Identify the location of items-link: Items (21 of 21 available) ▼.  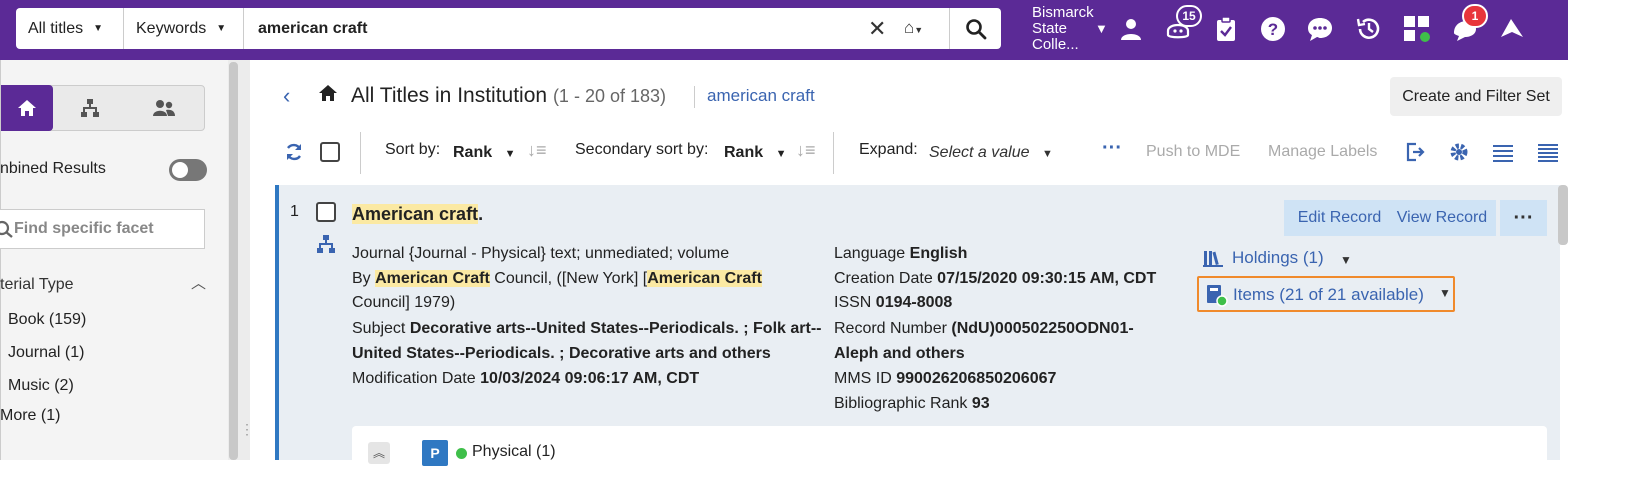
(1326, 294).